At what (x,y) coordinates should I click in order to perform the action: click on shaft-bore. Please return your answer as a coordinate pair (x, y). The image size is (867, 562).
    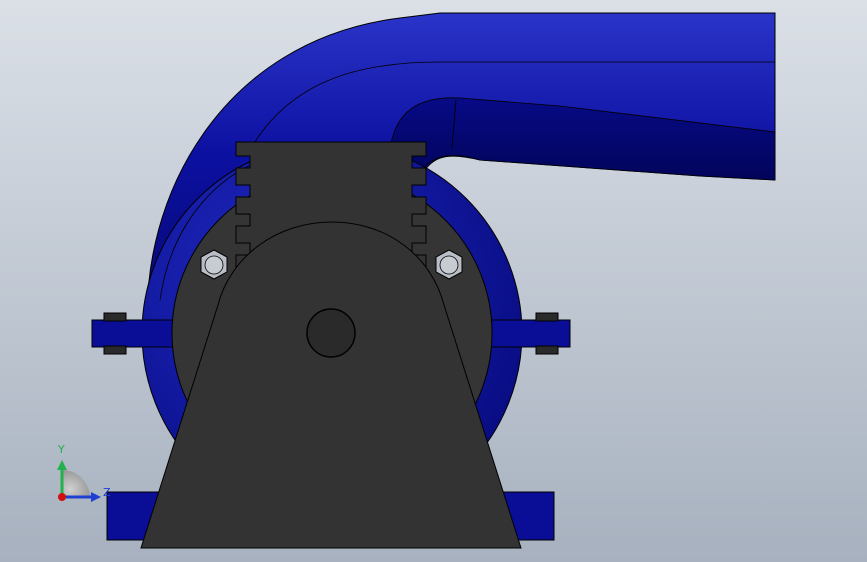
    Looking at the image, I should click on (331, 333).